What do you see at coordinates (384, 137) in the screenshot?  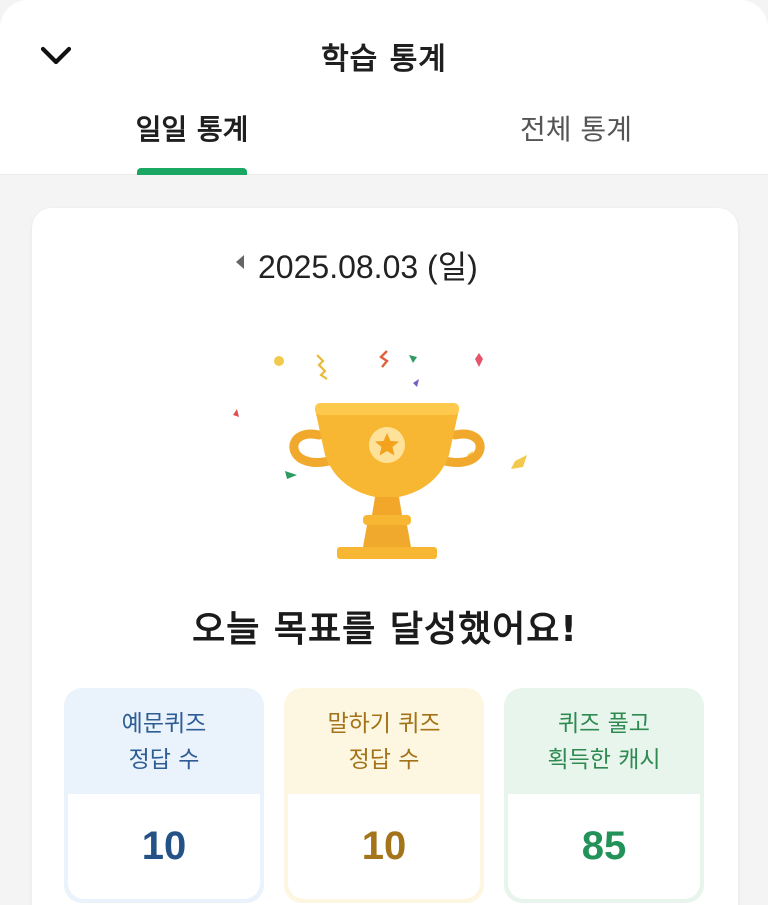 I see `tab-bar: 일일 통계 전체 통계` at bounding box center [384, 137].